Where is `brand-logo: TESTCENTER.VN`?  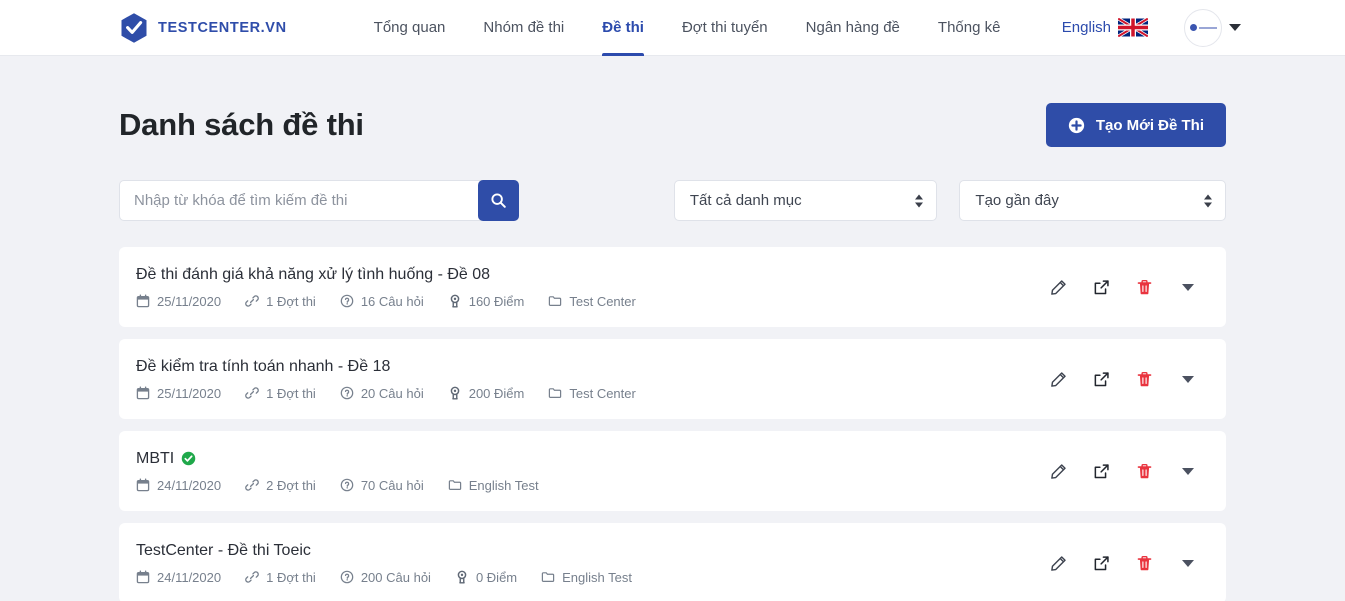 brand-logo: TESTCENTER.VN is located at coordinates (203, 28).